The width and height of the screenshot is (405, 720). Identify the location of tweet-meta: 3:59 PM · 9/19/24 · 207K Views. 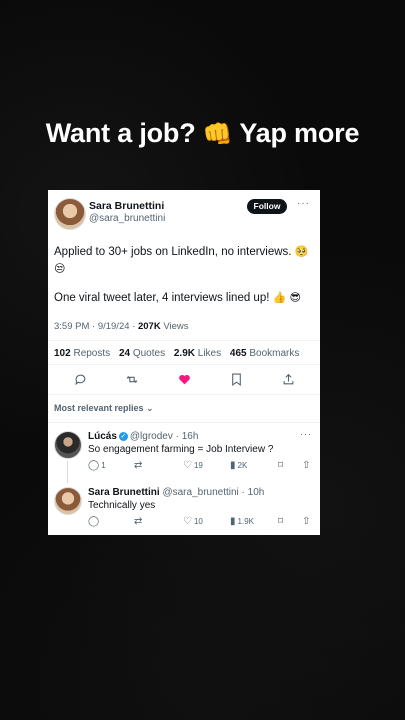
(121, 326).